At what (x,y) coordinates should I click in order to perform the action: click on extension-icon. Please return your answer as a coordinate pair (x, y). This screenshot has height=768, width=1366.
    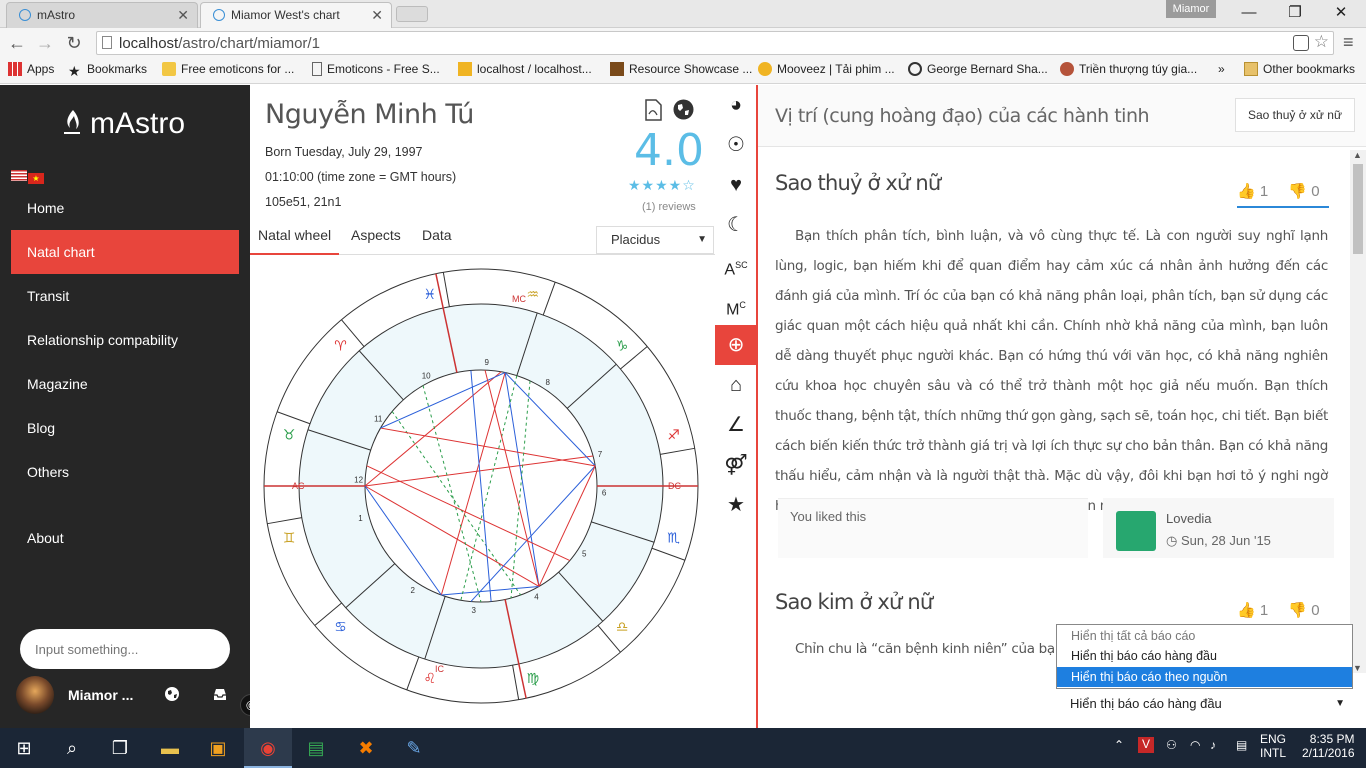
    Looking at the image, I should click on (1301, 43).